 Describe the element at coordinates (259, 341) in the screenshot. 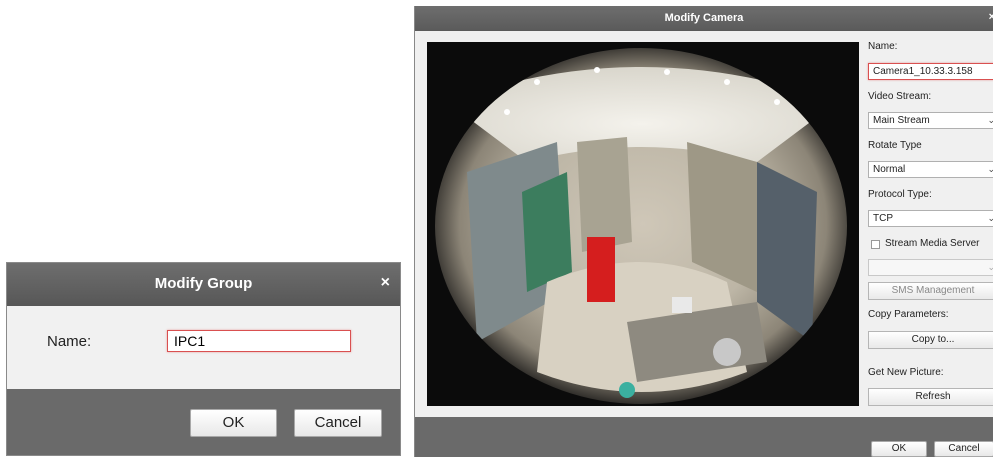

I see `group-name-input` at that location.